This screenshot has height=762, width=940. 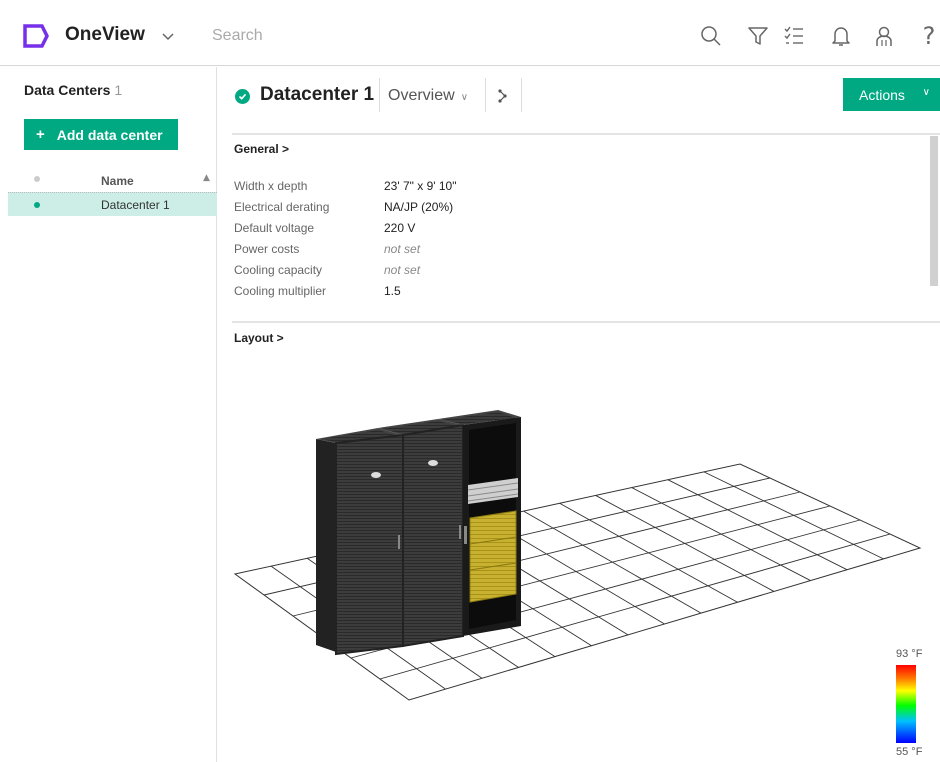 What do you see at coordinates (271, 186) in the screenshot?
I see `property-label: Width x depth` at bounding box center [271, 186].